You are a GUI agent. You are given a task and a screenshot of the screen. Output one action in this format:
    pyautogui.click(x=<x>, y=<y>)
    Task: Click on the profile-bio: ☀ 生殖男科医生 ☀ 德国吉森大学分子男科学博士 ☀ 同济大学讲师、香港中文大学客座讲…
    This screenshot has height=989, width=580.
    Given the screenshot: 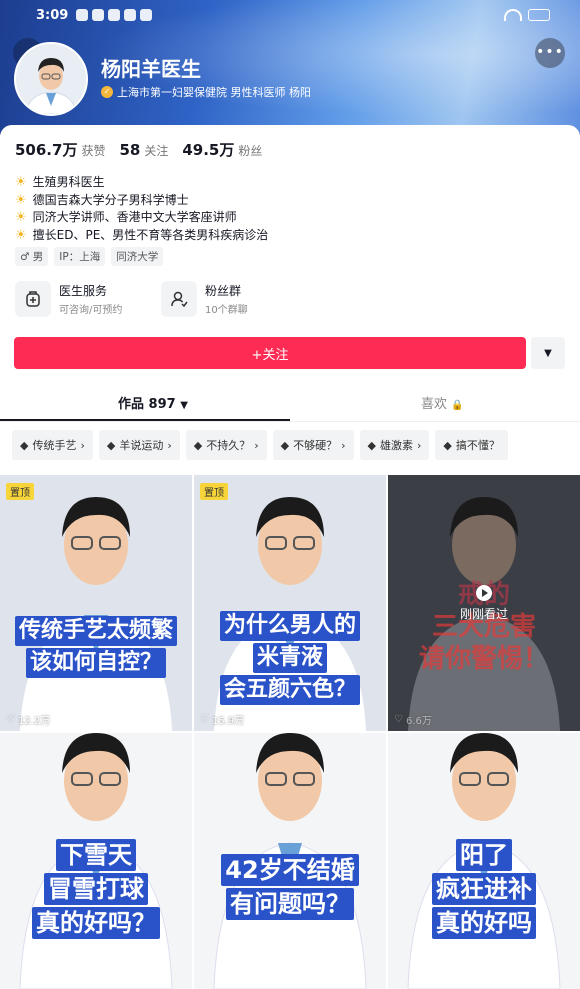 What is the action you would take?
    pyautogui.click(x=141, y=209)
    